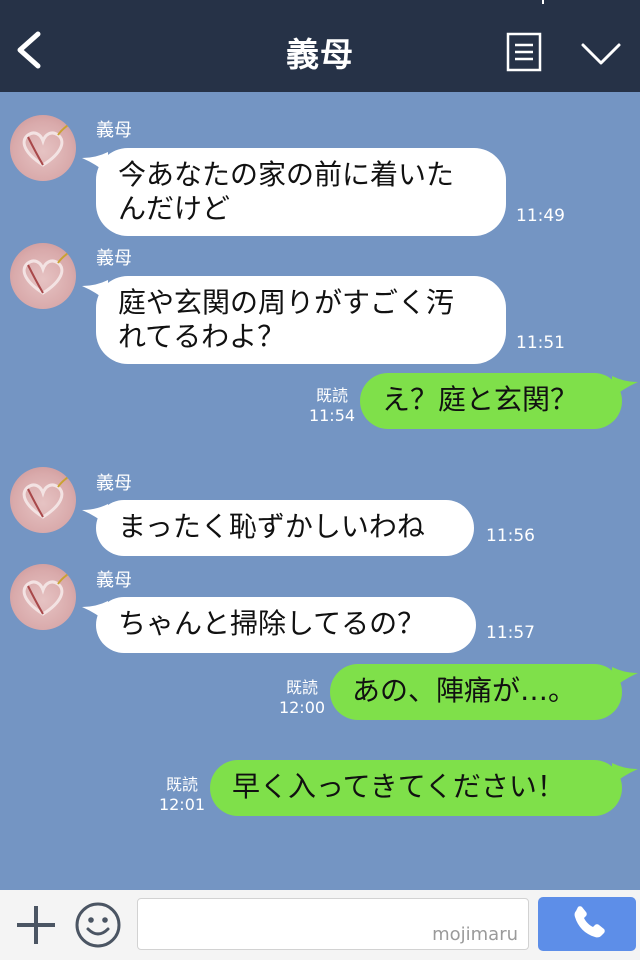 Image resolution: width=640 pixels, height=960 pixels. I want to click on chat-title: 義母, so click(320, 54).